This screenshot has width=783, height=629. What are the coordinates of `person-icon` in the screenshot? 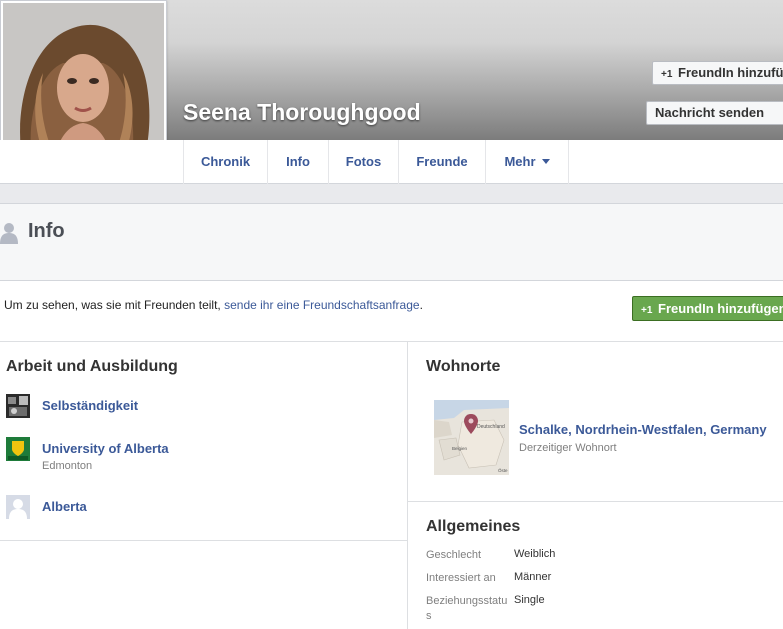 It's located at (9, 233).